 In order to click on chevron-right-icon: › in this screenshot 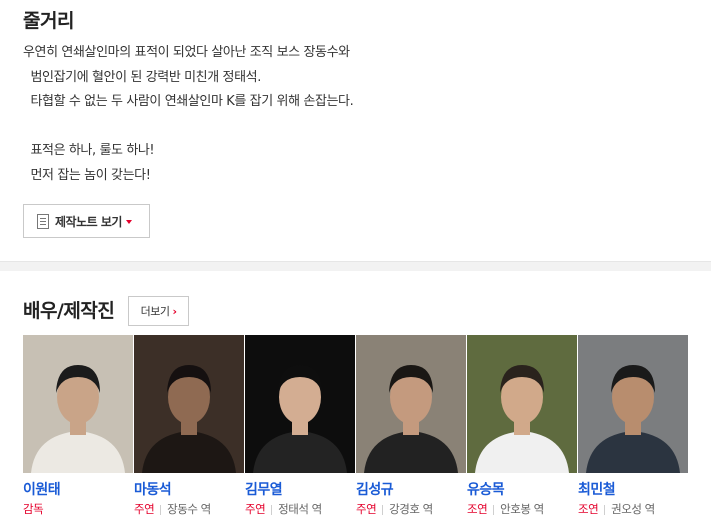, I will do `click(175, 311)`.